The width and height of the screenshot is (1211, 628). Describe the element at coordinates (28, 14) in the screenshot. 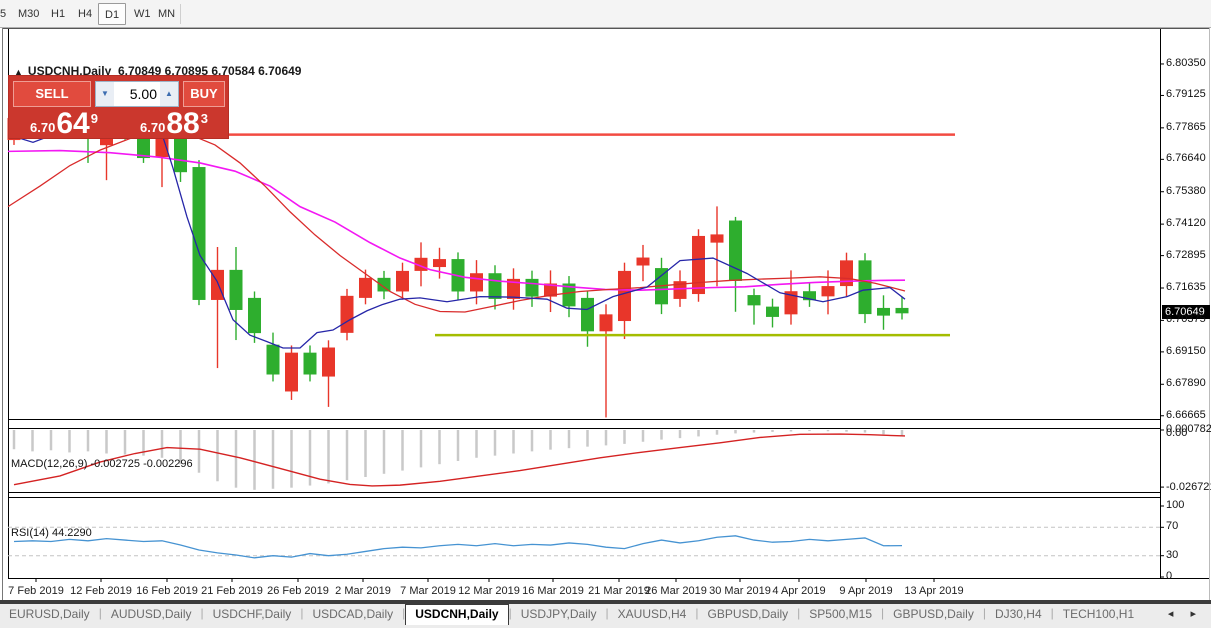

I see `timeframe-button-m30: M30` at that location.